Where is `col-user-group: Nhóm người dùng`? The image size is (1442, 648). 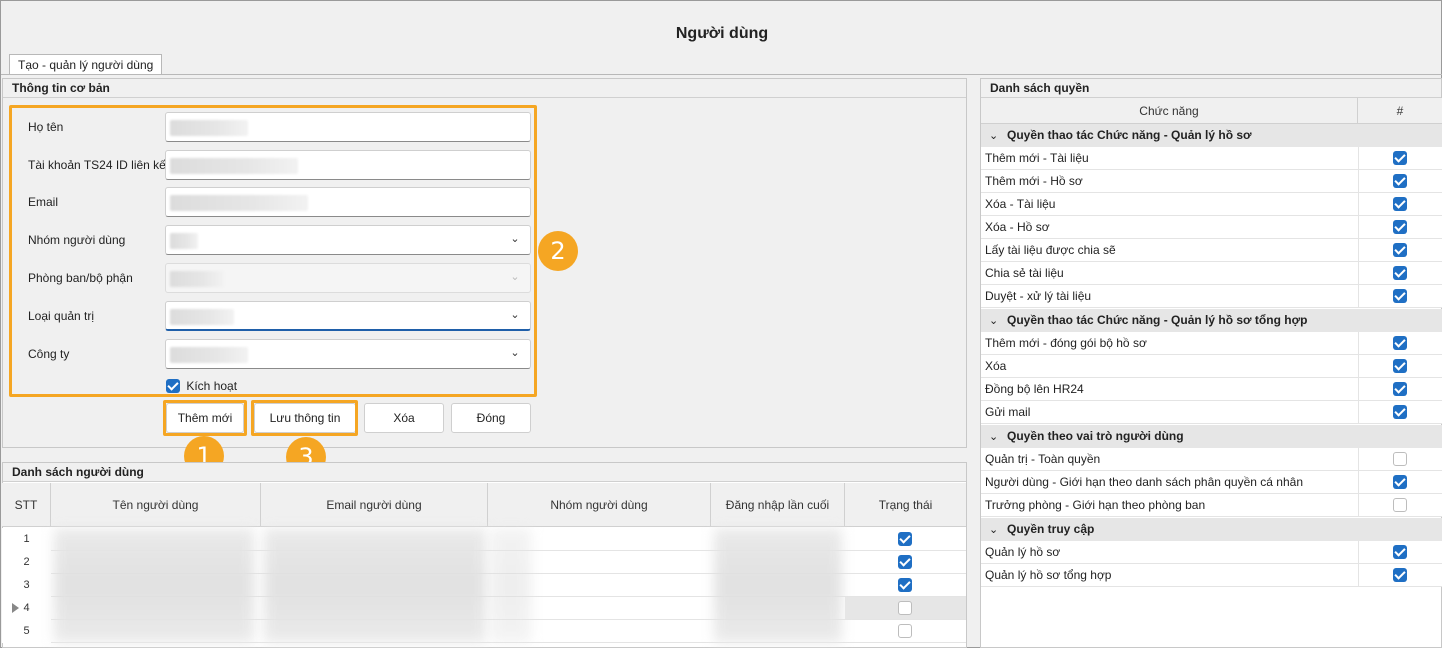
col-user-group: Nhóm người dùng is located at coordinates (599, 505).